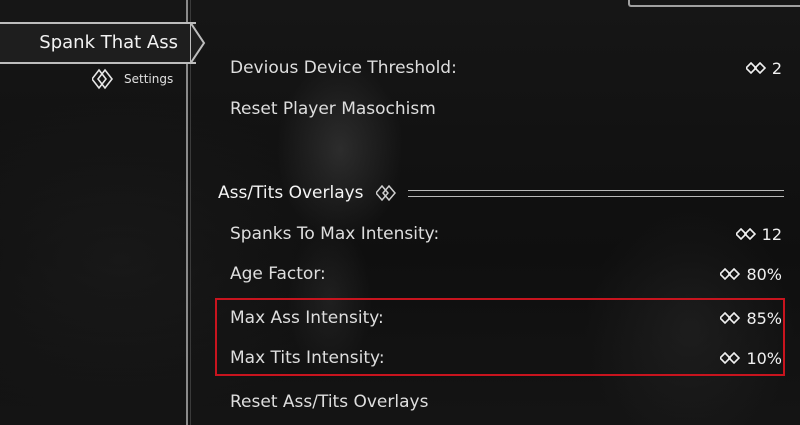 Image resolution: width=800 pixels, height=425 pixels. I want to click on section-header-overlays: Ass/Tits Overlays, so click(501, 193).